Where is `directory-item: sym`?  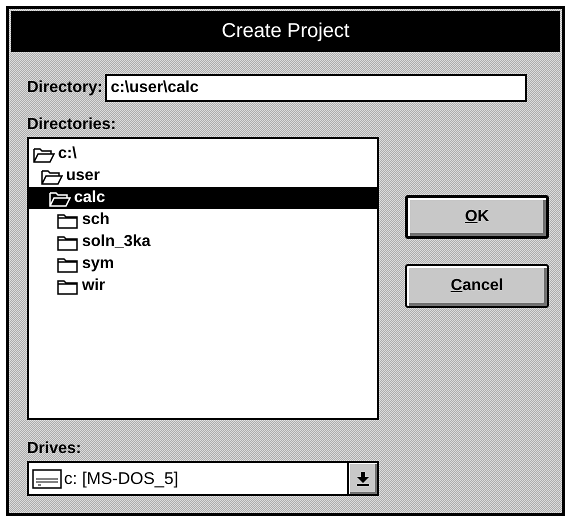
directory-item: sym is located at coordinates (203, 264).